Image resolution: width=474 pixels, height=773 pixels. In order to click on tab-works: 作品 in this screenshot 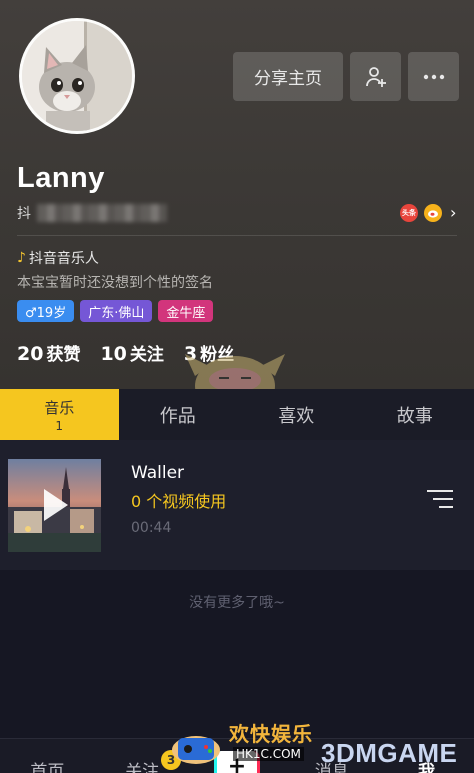, I will do `click(178, 414)`.